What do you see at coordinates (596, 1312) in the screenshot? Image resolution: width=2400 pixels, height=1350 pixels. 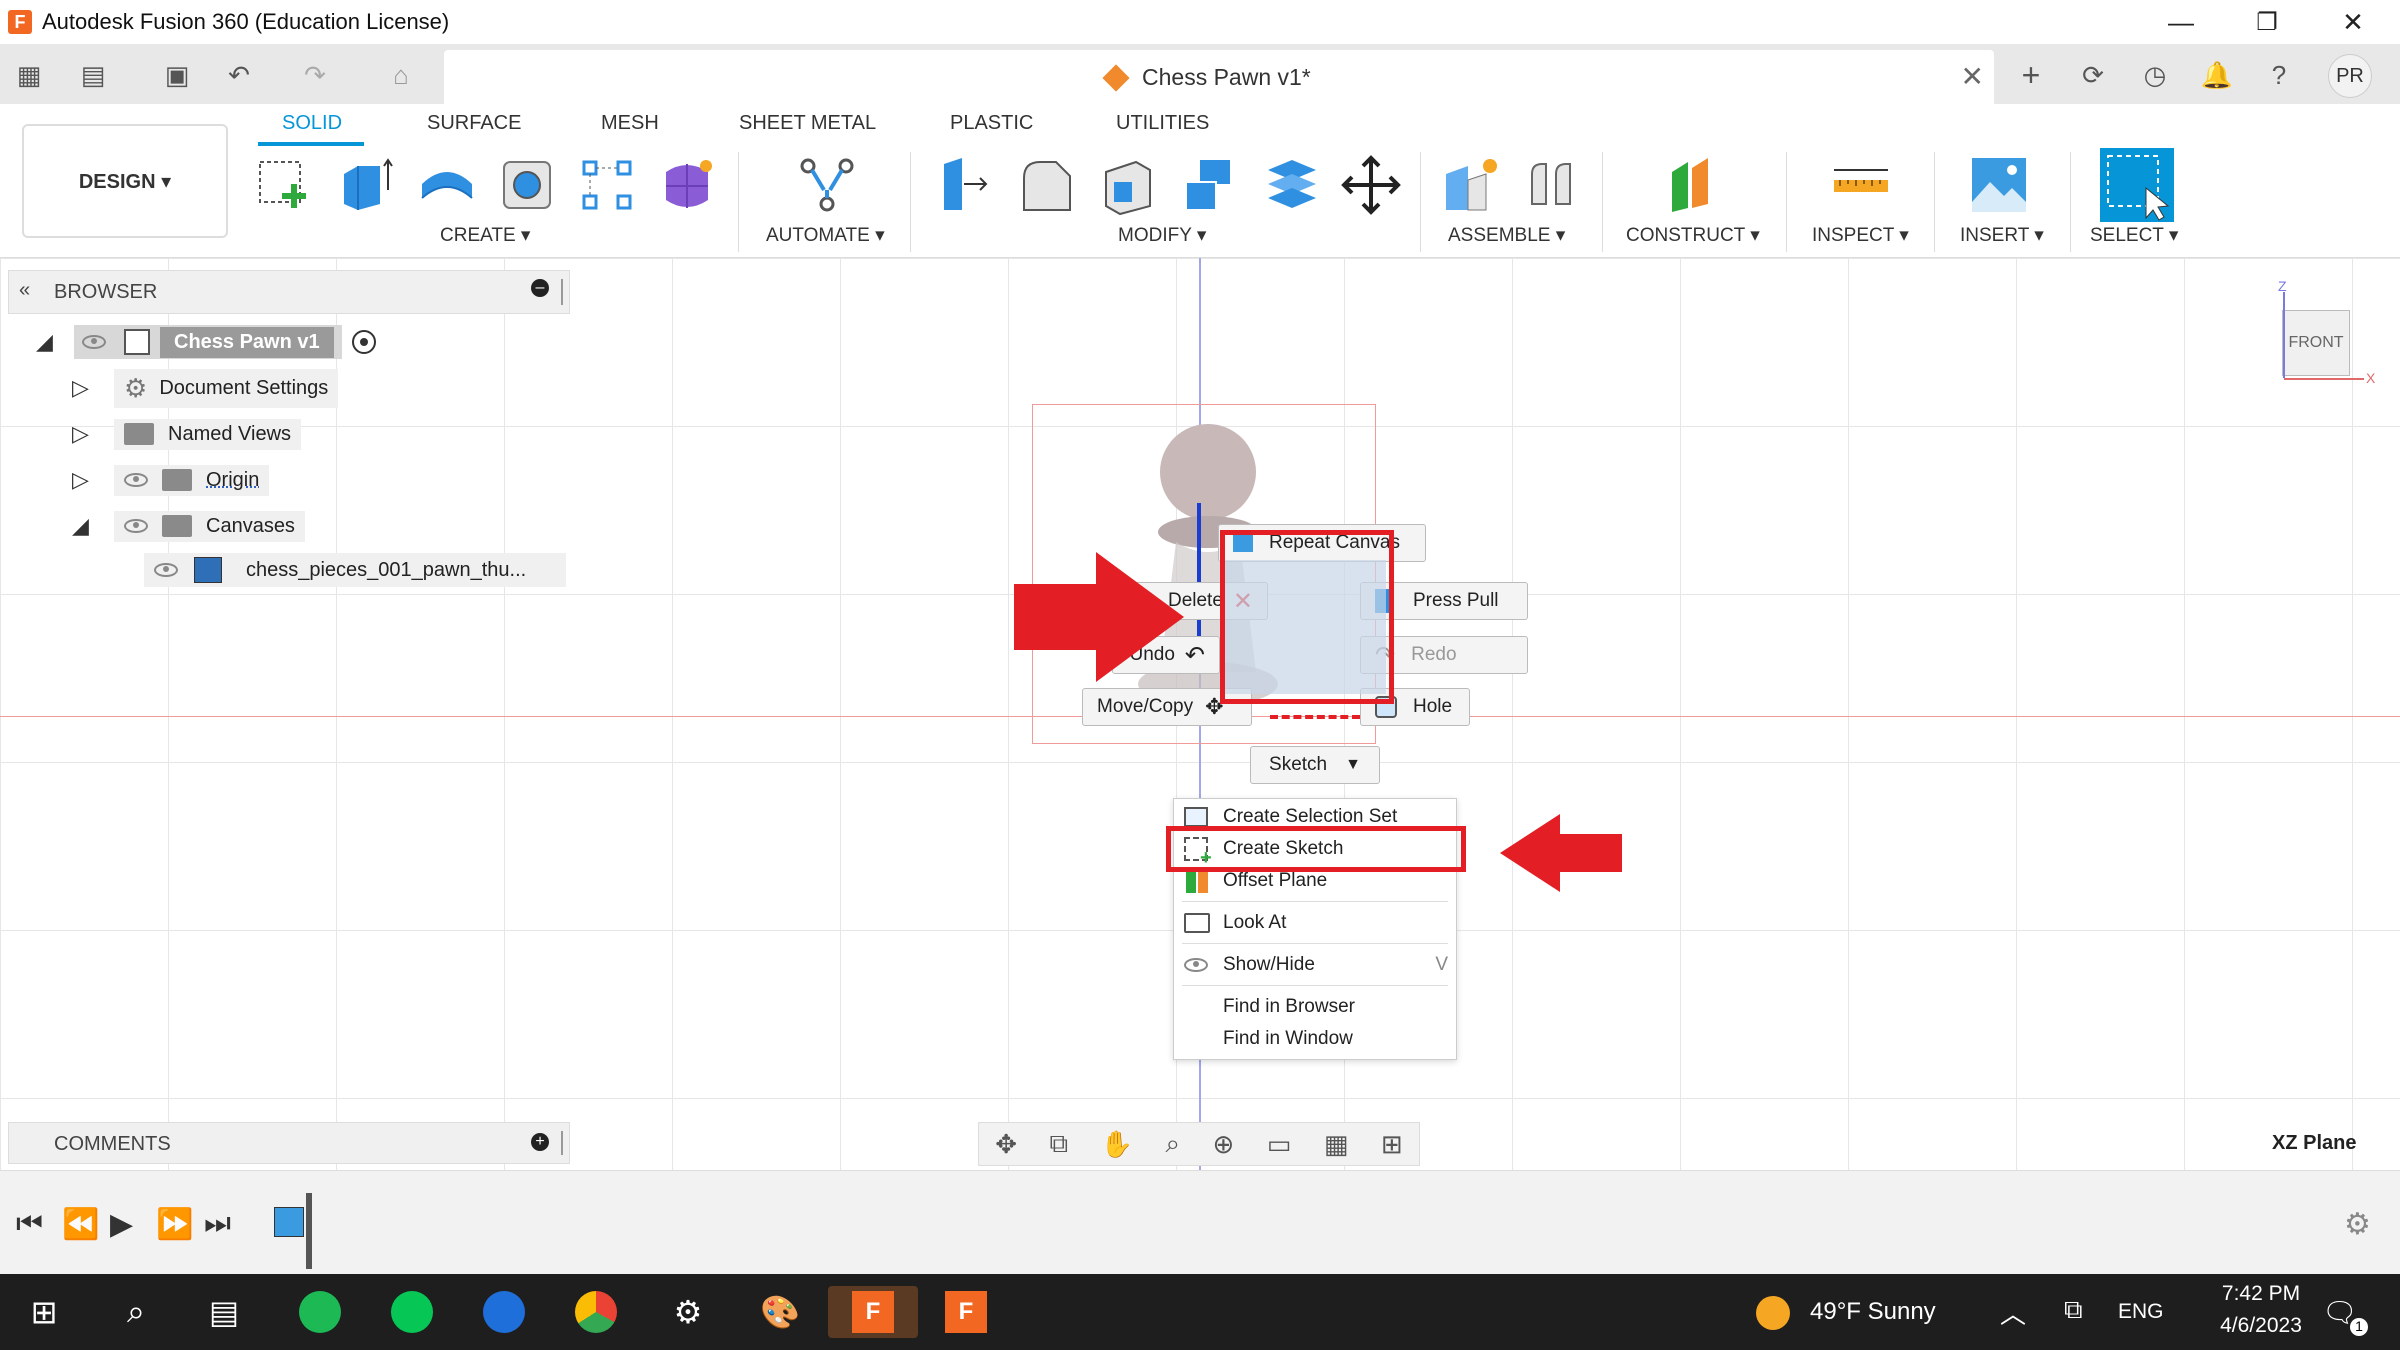 I see `chrome-icon` at bounding box center [596, 1312].